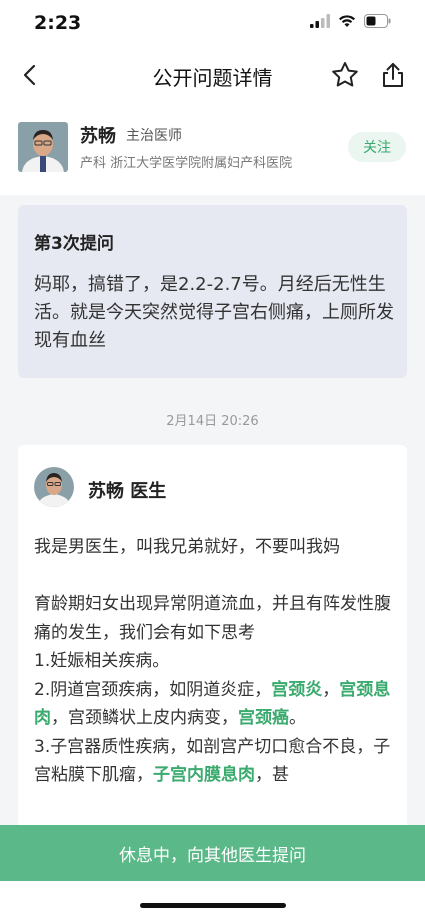  I want to click on answer-item-2: 2.阴道宫颈疾病，如阴道炎症，宫颈炎，宫颈息肉，宫颈鳞状上皮内病变，宫颈癌。, so click(214, 704).